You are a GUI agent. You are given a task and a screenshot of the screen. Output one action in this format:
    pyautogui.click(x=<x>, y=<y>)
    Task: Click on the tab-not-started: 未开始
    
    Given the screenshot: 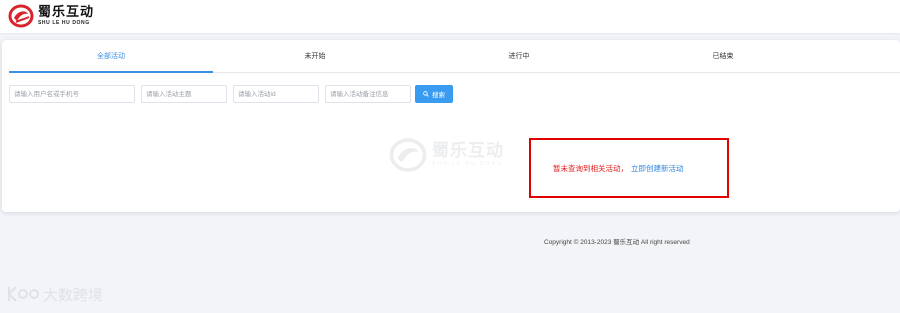 What is the action you would take?
    pyautogui.click(x=315, y=56)
    